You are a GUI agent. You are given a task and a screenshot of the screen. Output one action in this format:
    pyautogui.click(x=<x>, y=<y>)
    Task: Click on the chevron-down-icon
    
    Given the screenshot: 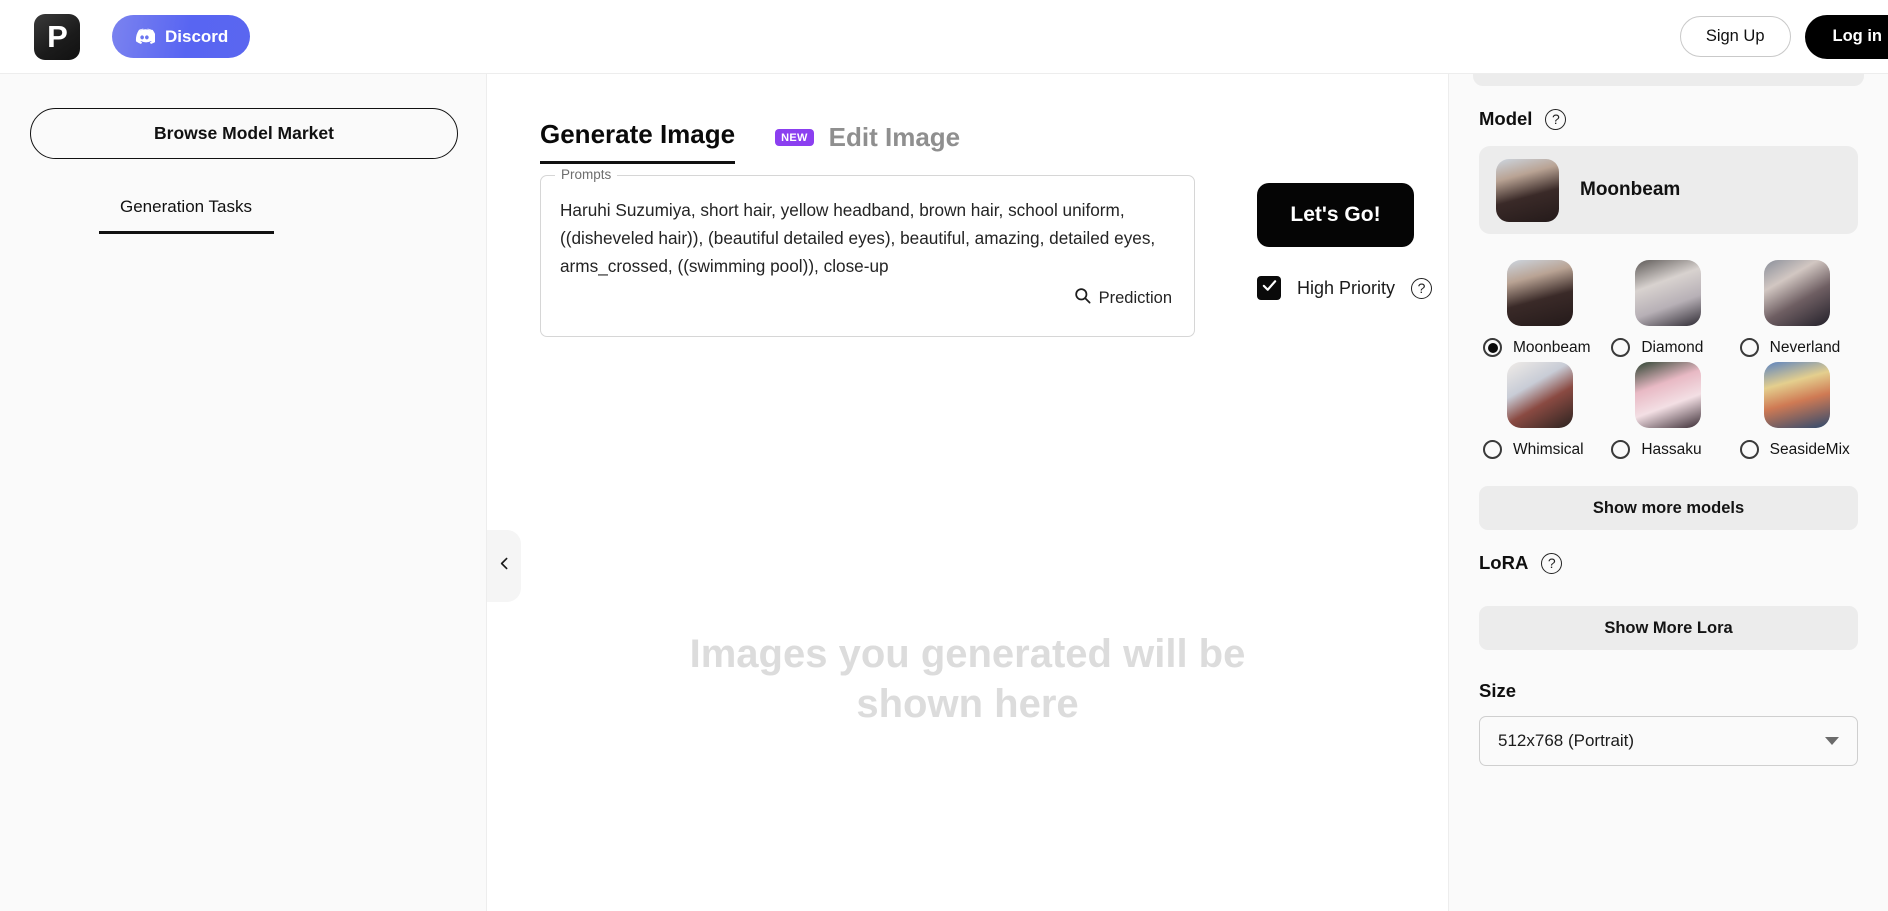 What is the action you would take?
    pyautogui.click(x=1832, y=741)
    